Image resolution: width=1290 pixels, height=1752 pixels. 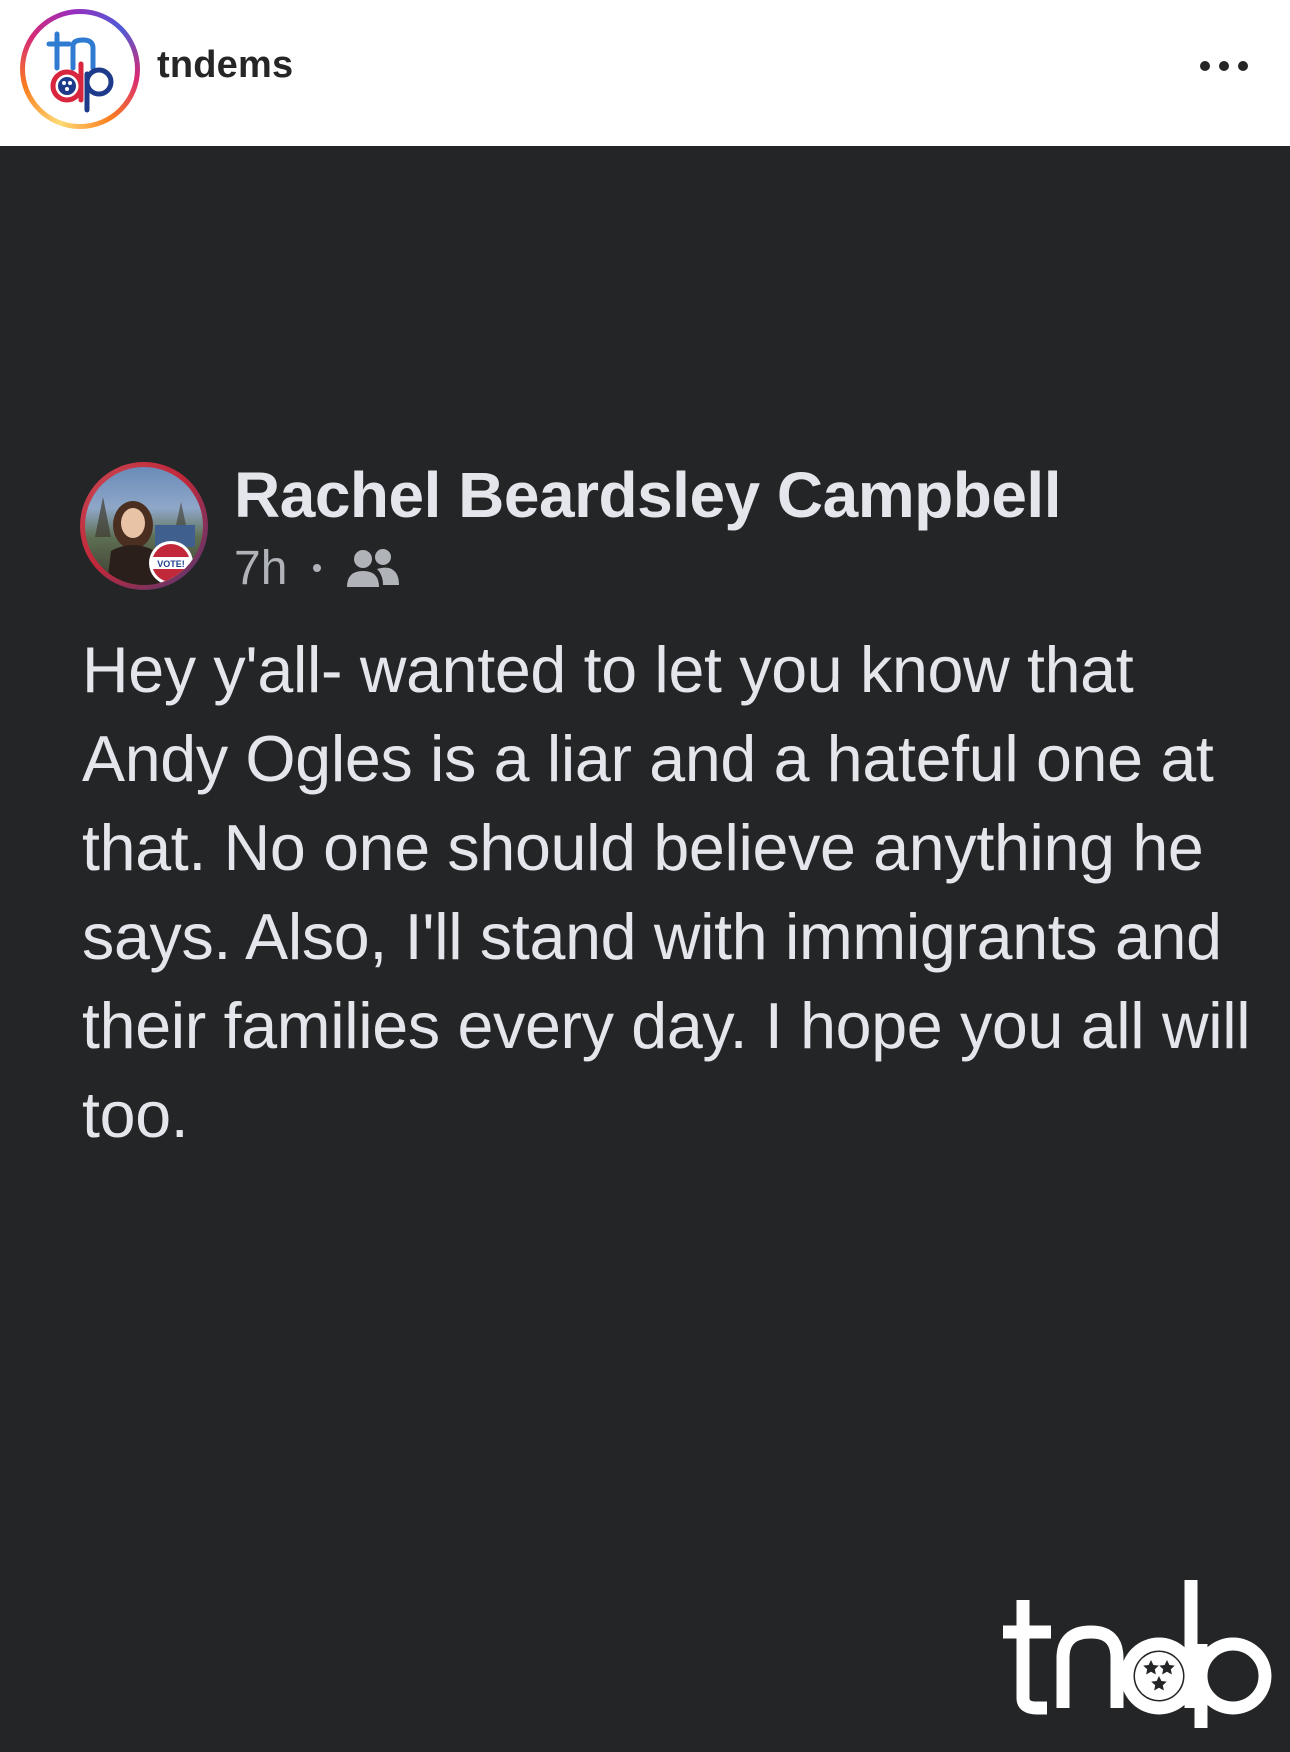 What do you see at coordinates (171, 564) in the screenshot?
I see `svg-text: VOTE!` at bounding box center [171, 564].